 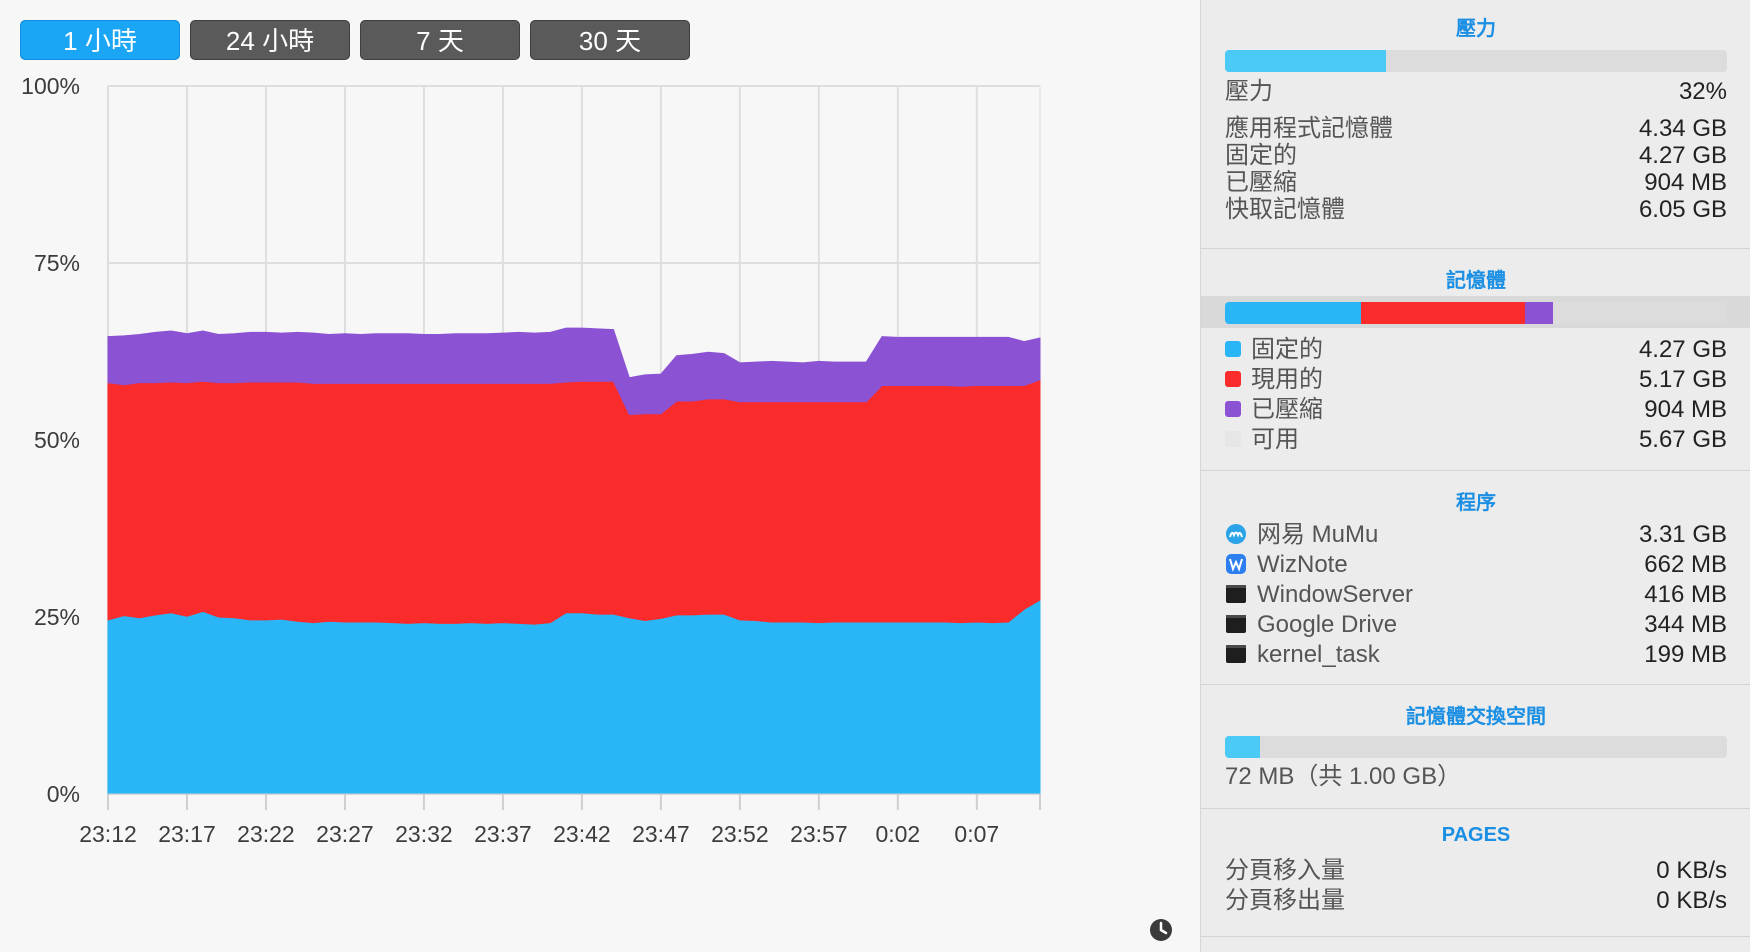 I want to click on clock-icon, so click(x=1161, y=930).